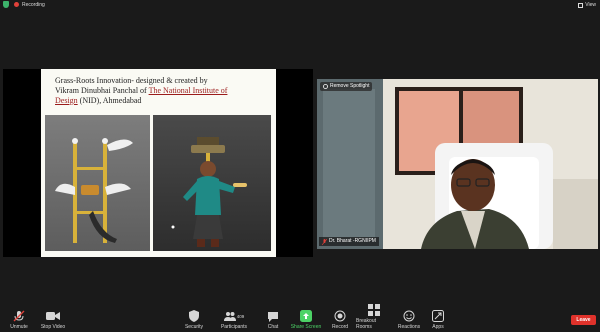 The image size is (600, 332). Describe the element at coordinates (162, 101) in the screenshot. I see `slide-title-line-3: Design (NID), Ahmedabad` at that location.